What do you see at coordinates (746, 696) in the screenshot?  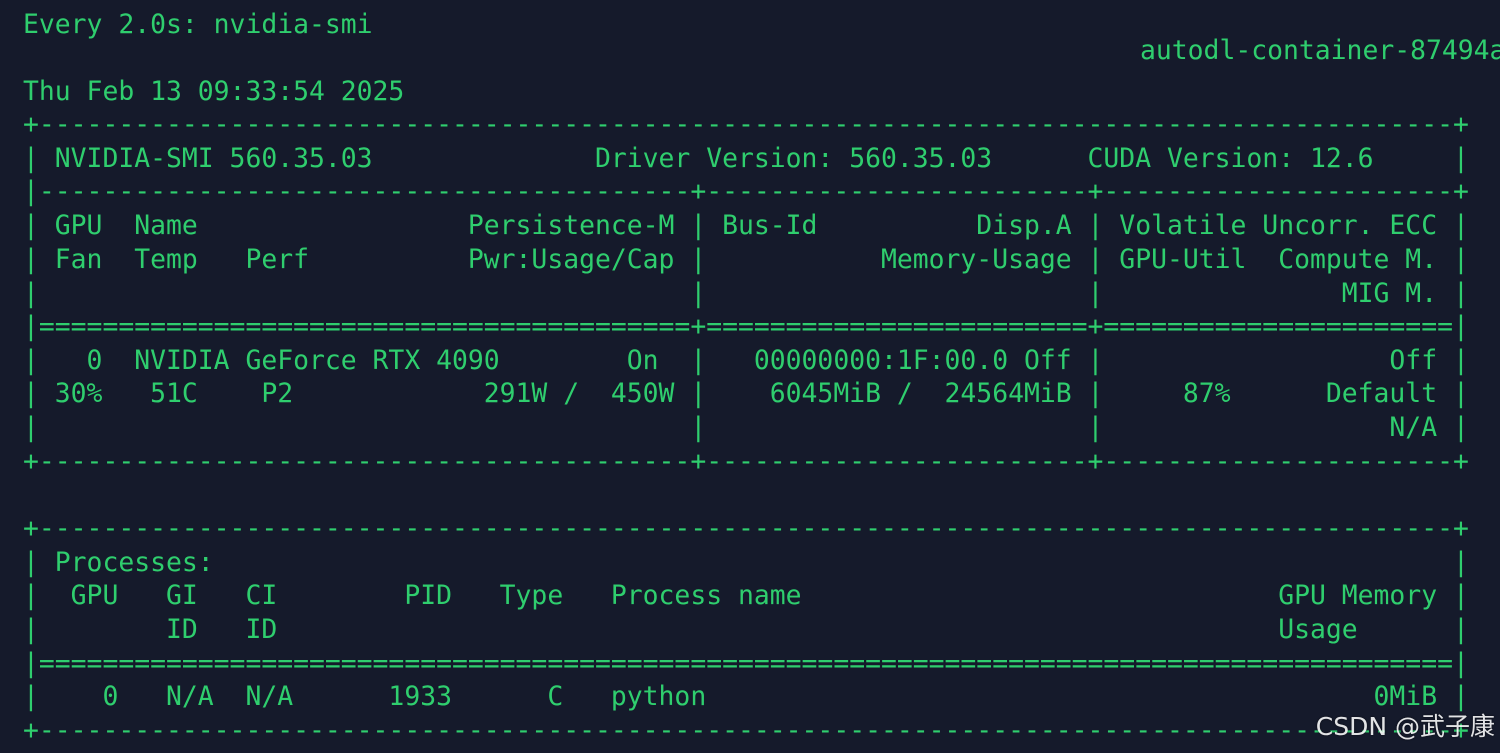 I see `process-row: | 0 N/A N/A 1933 C python 0MiB |` at bounding box center [746, 696].